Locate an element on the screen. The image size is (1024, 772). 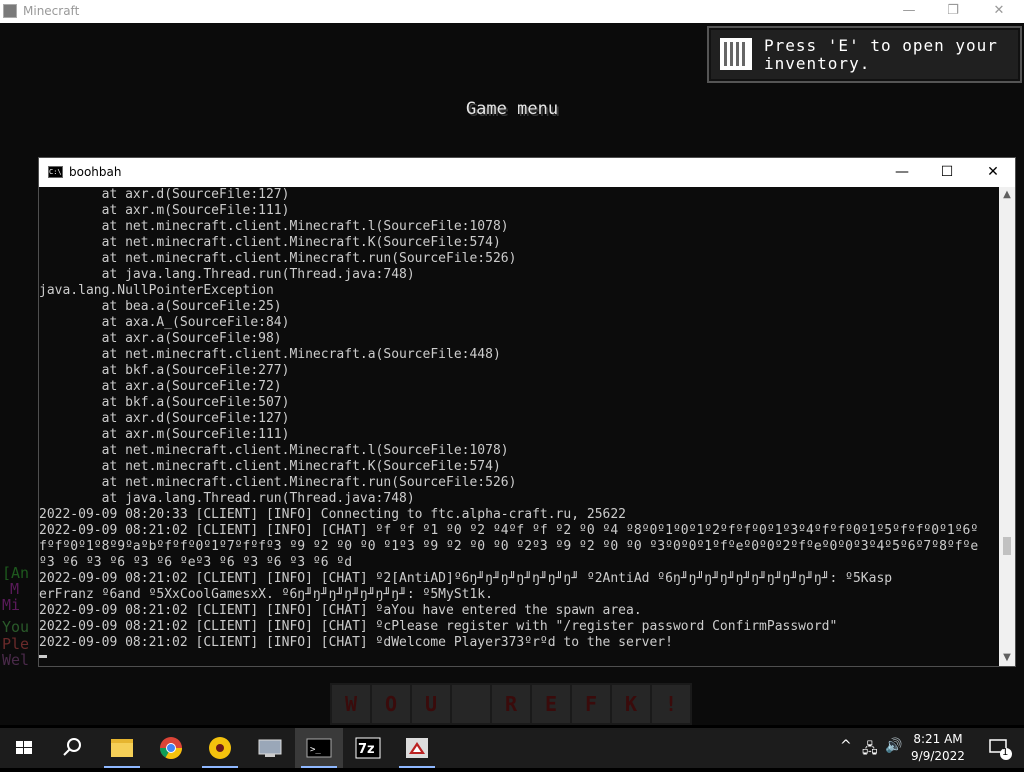
hotbar-slot: ! is located at coordinates (671, 704).